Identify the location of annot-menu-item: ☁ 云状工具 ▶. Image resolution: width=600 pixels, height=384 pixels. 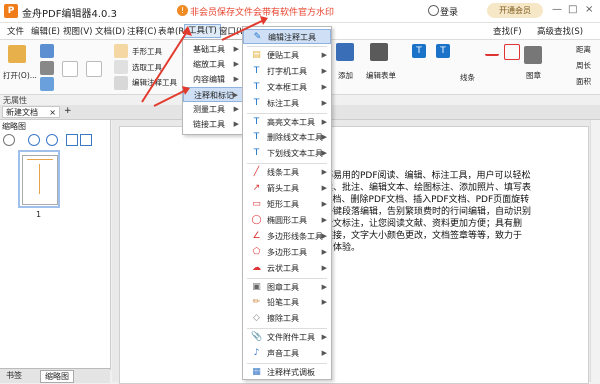
(287, 268).